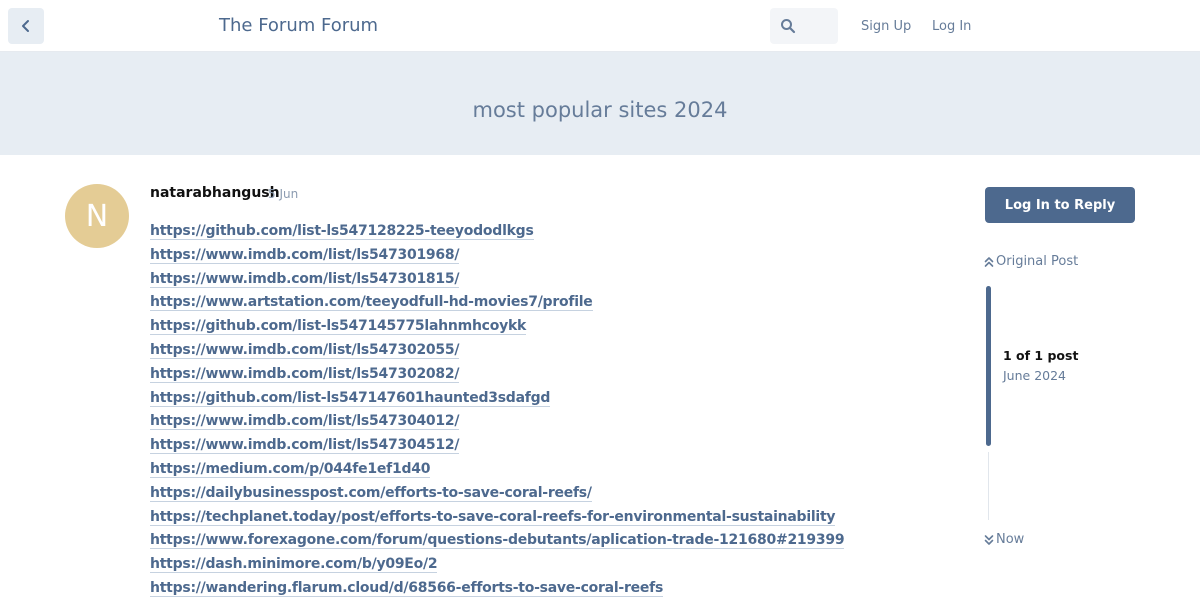 The image size is (1200, 601). Describe the element at coordinates (305, 279) in the screenshot. I see `post-link: https://www.imdb.com/list/ls547301815/` at that location.